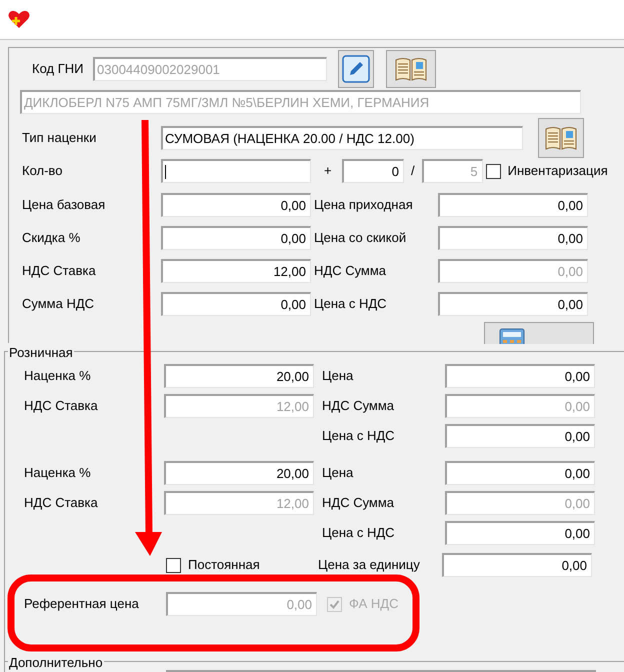  What do you see at coordinates (328, 171) in the screenshot?
I see `plus-sign: +` at bounding box center [328, 171].